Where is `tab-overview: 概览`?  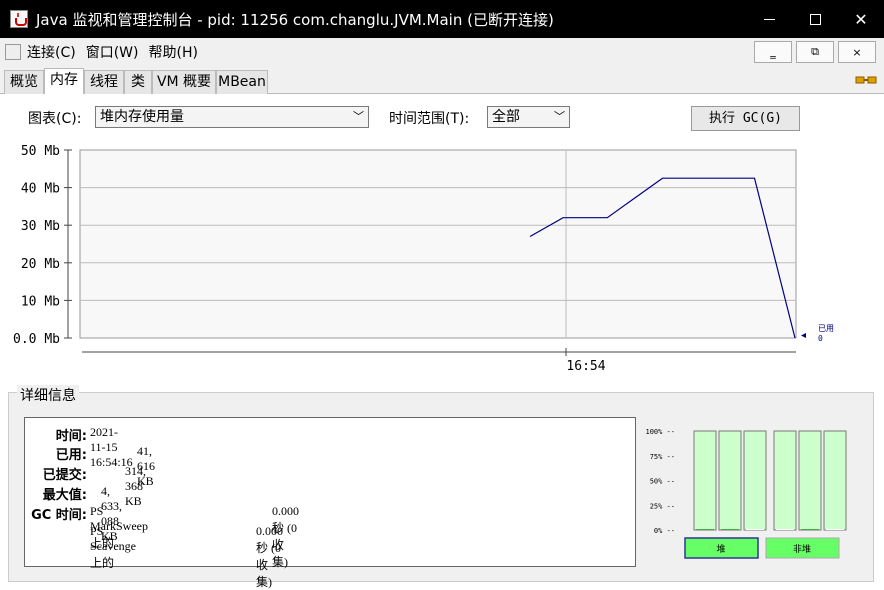 tab-overview: 概览 is located at coordinates (24, 82).